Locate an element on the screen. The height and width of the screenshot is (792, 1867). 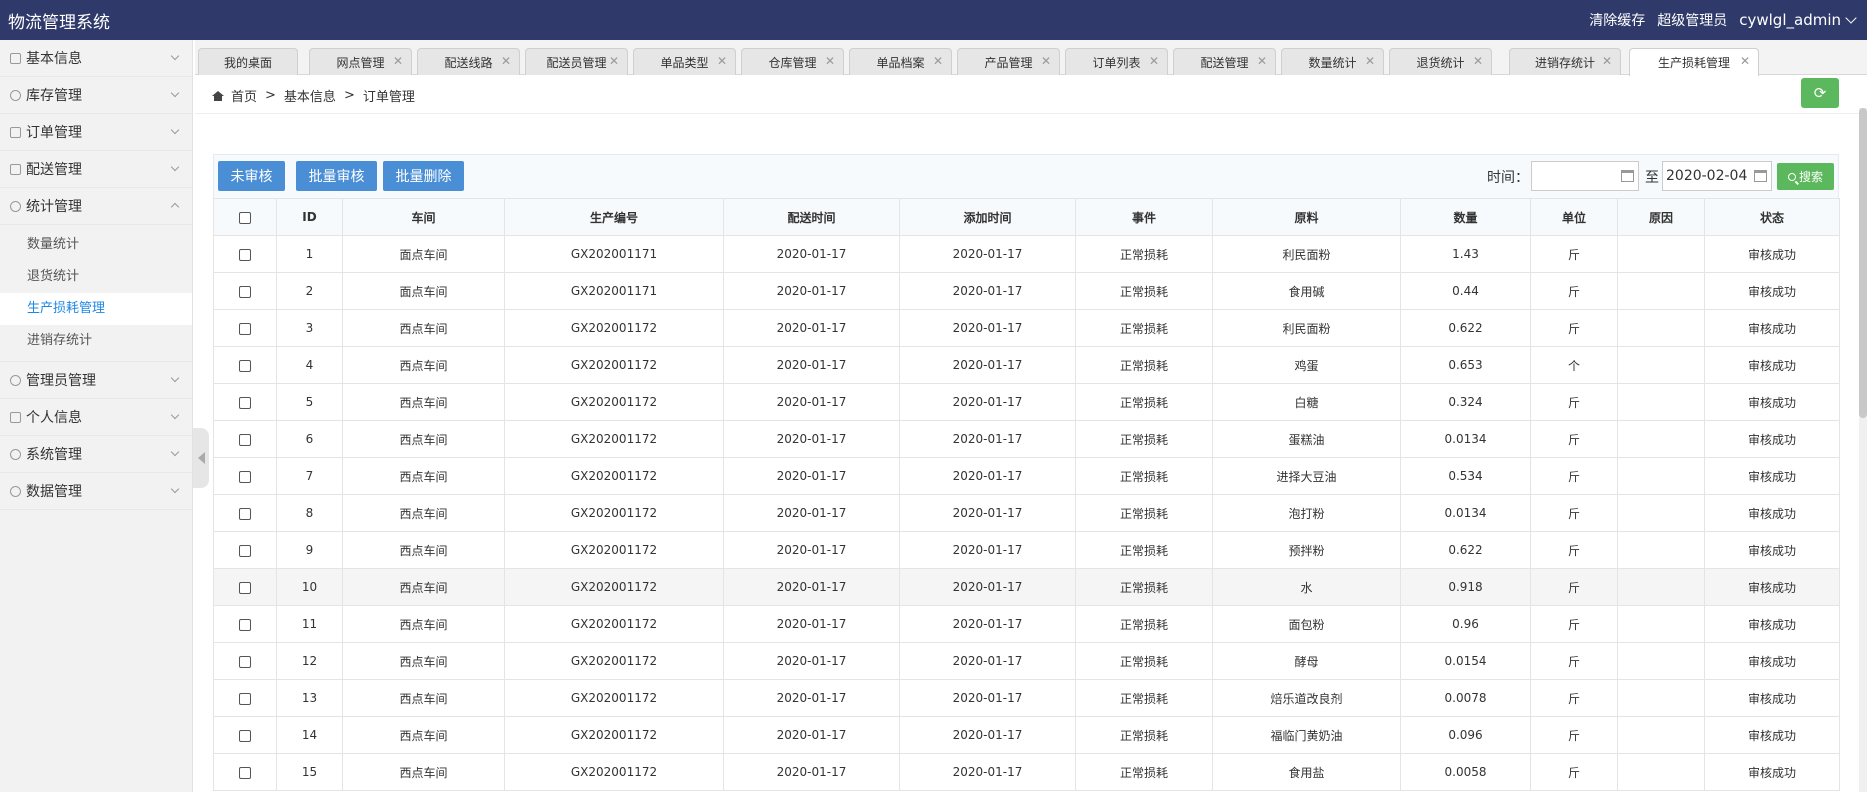
batch-review-button: 批量审核 is located at coordinates (336, 176).